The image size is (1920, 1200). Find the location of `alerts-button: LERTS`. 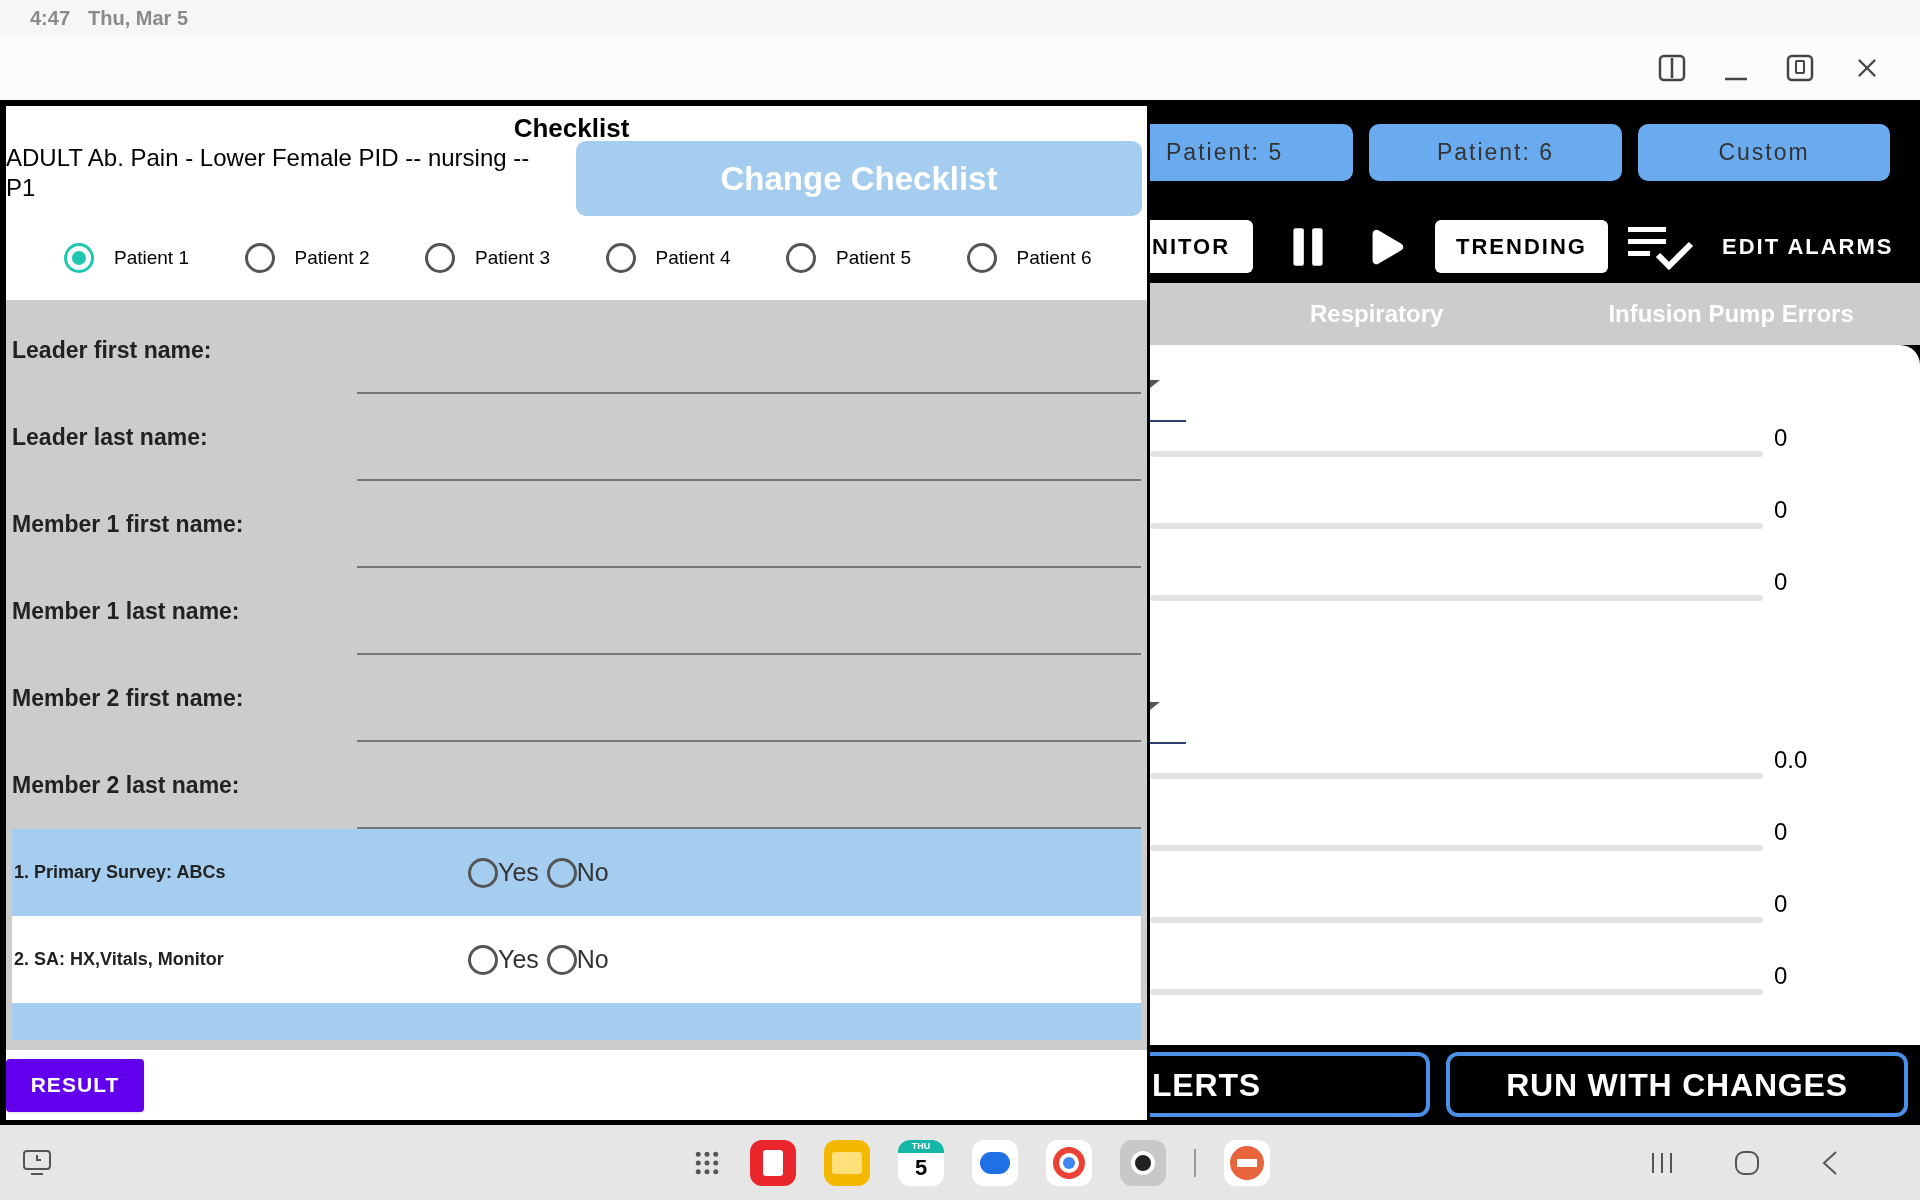

alerts-button: LERTS is located at coordinates (1290, 1084).